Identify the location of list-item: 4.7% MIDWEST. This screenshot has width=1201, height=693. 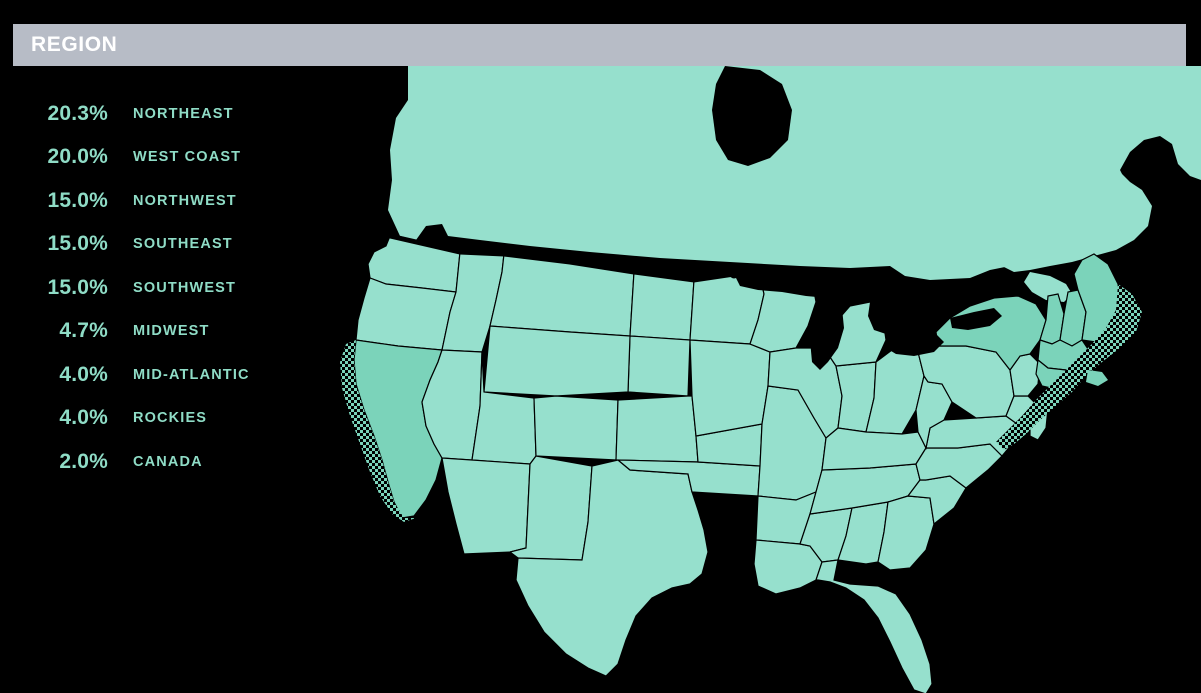
(165, 332).